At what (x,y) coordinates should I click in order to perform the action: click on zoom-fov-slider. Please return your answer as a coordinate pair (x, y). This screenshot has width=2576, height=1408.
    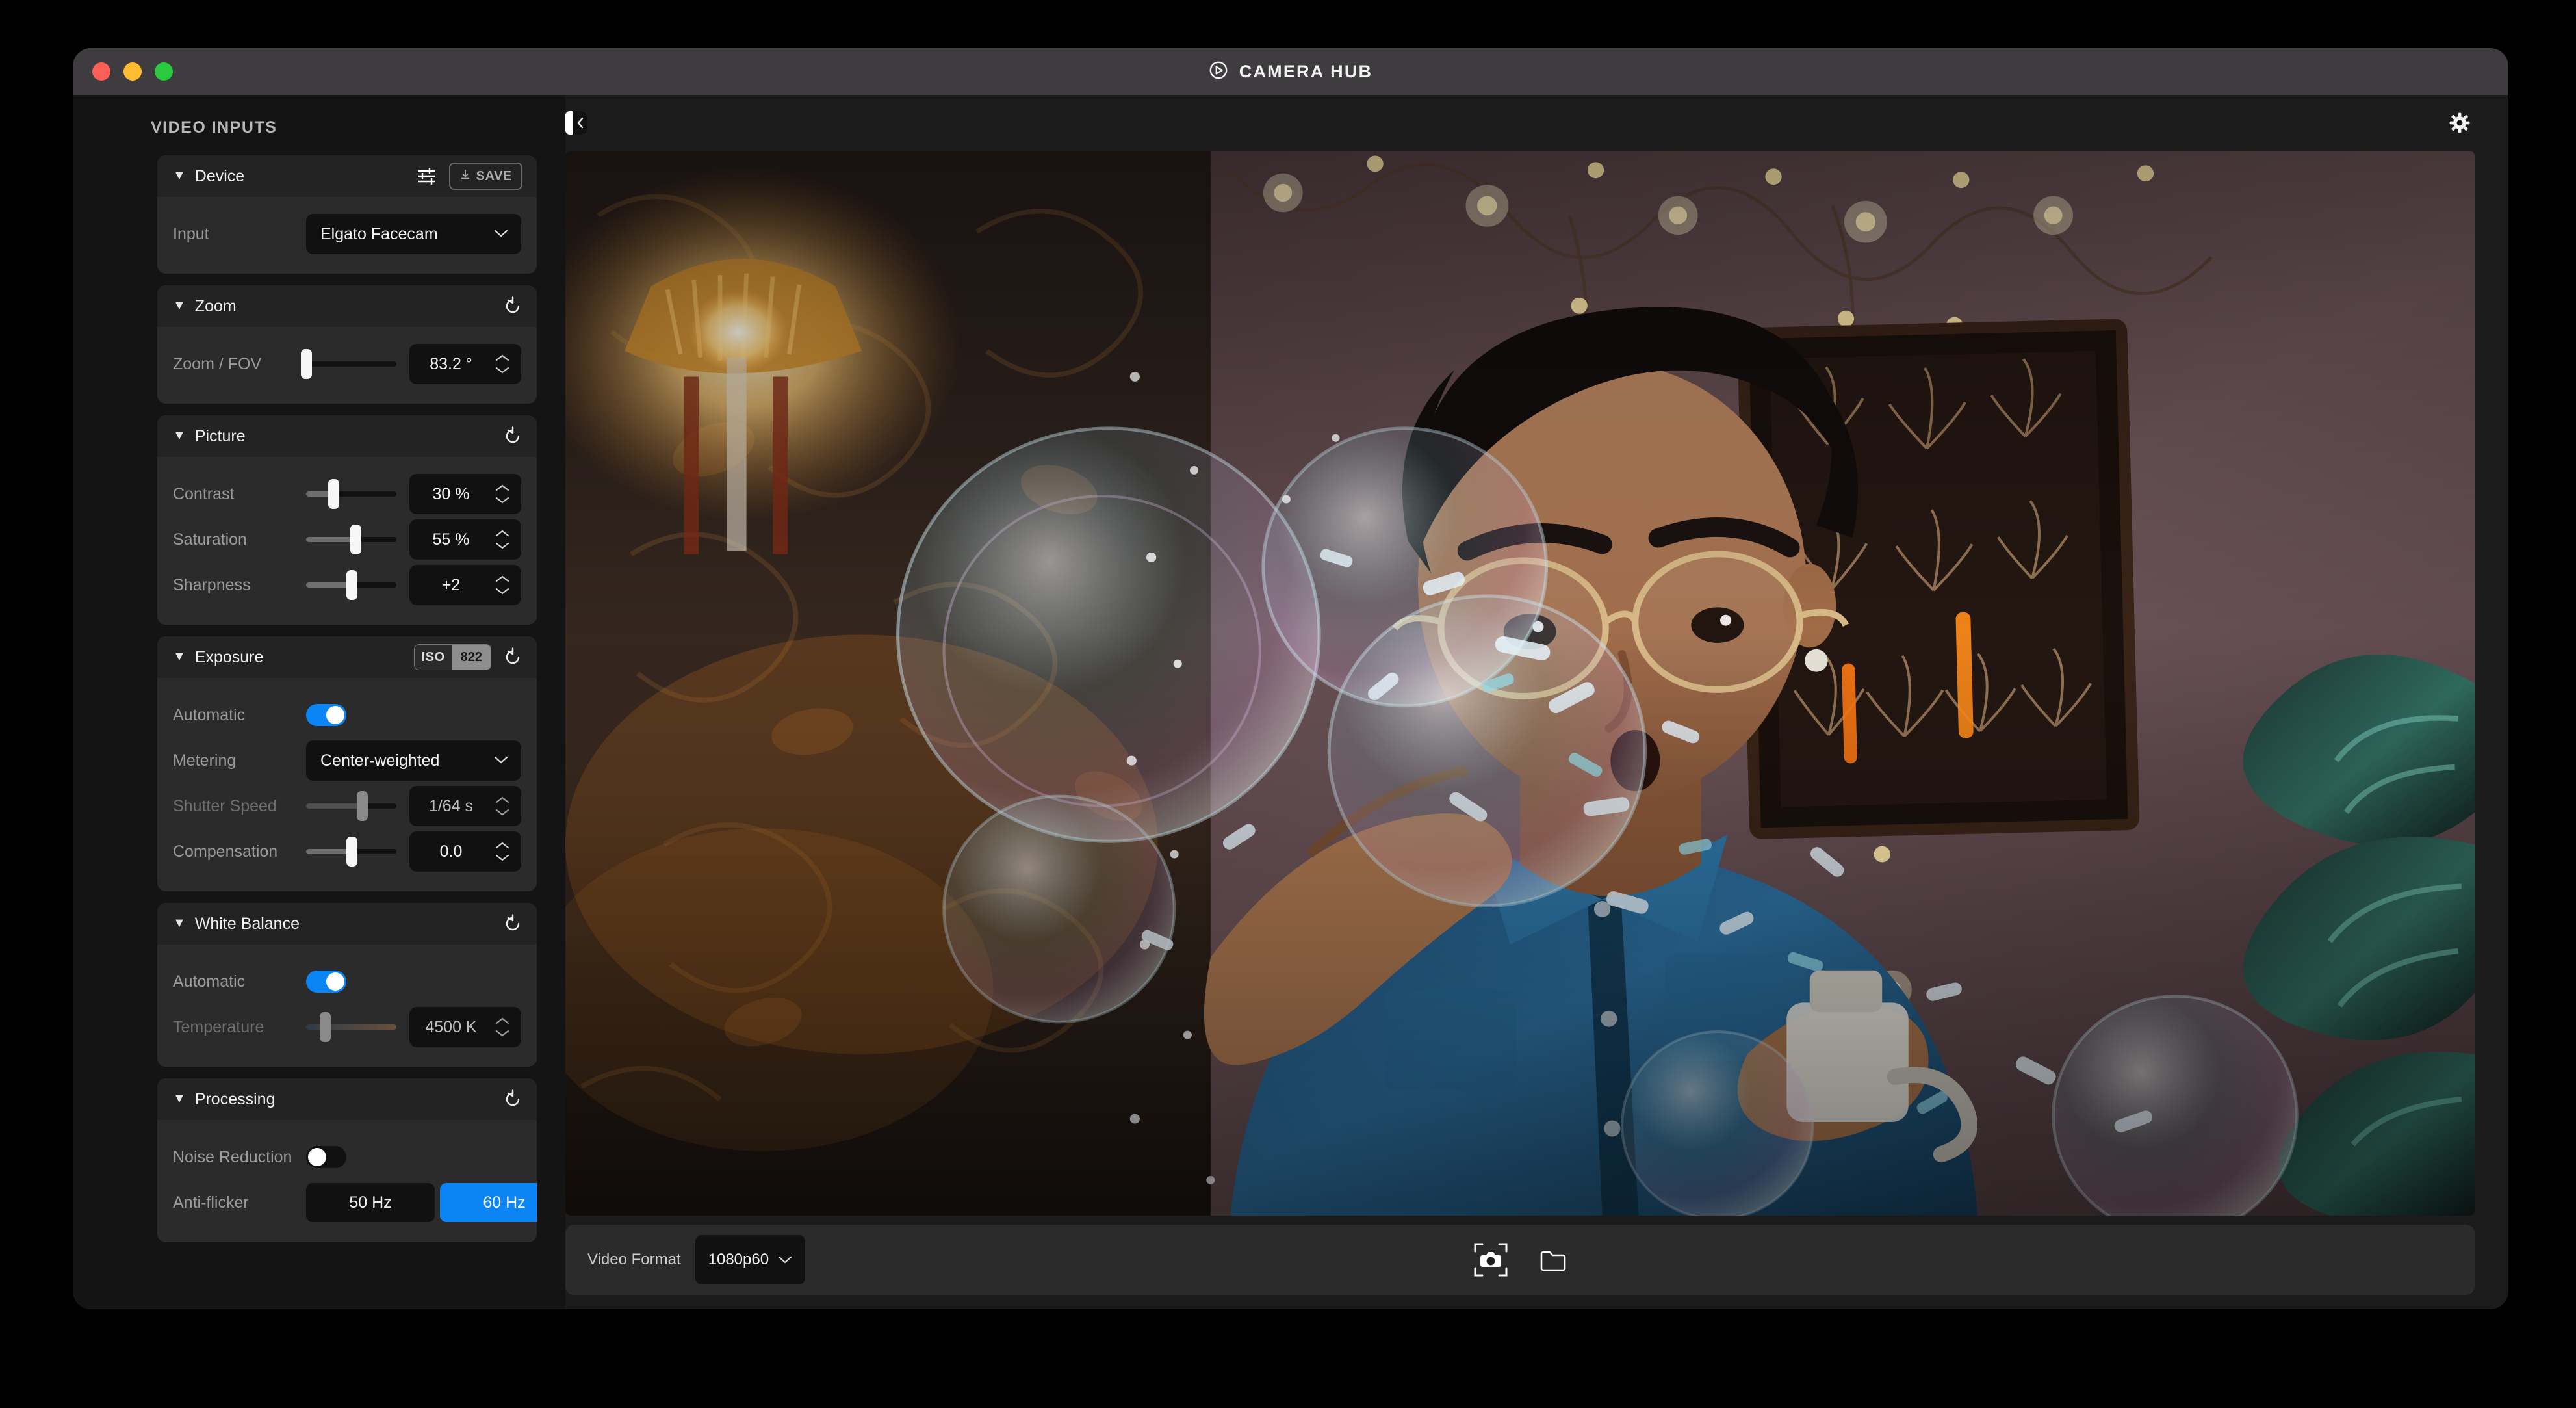
    Looking at the image, I should click on (349, 364).